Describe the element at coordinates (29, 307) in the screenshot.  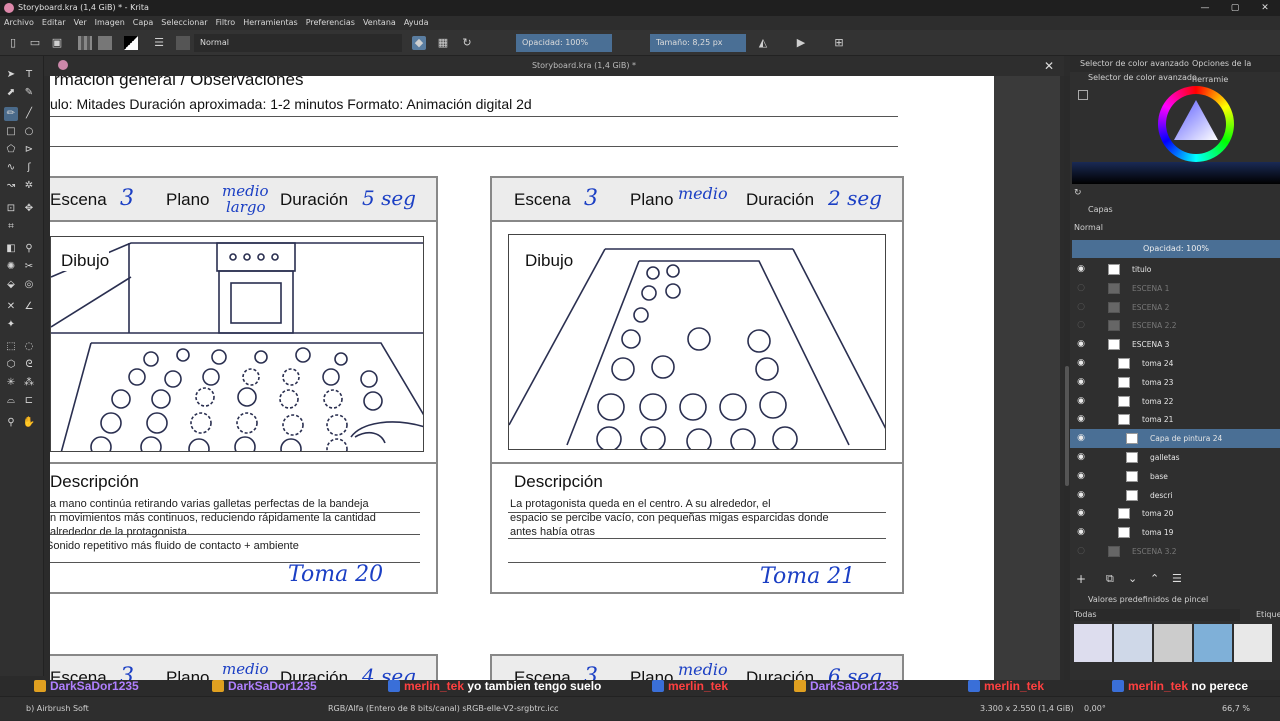
I see `measure-tool-icon: ∠` at that location.